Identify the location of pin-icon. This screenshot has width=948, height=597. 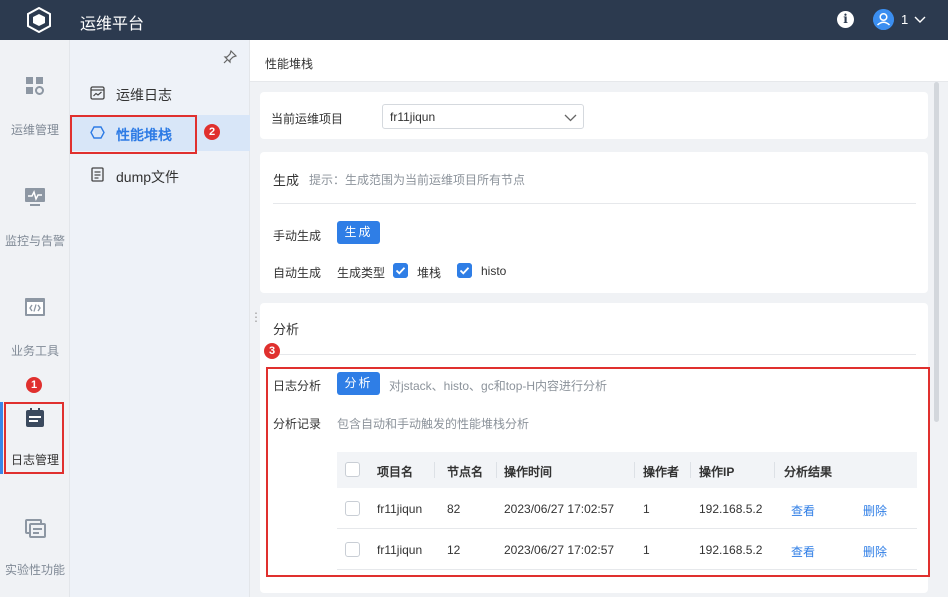
(230, 57).